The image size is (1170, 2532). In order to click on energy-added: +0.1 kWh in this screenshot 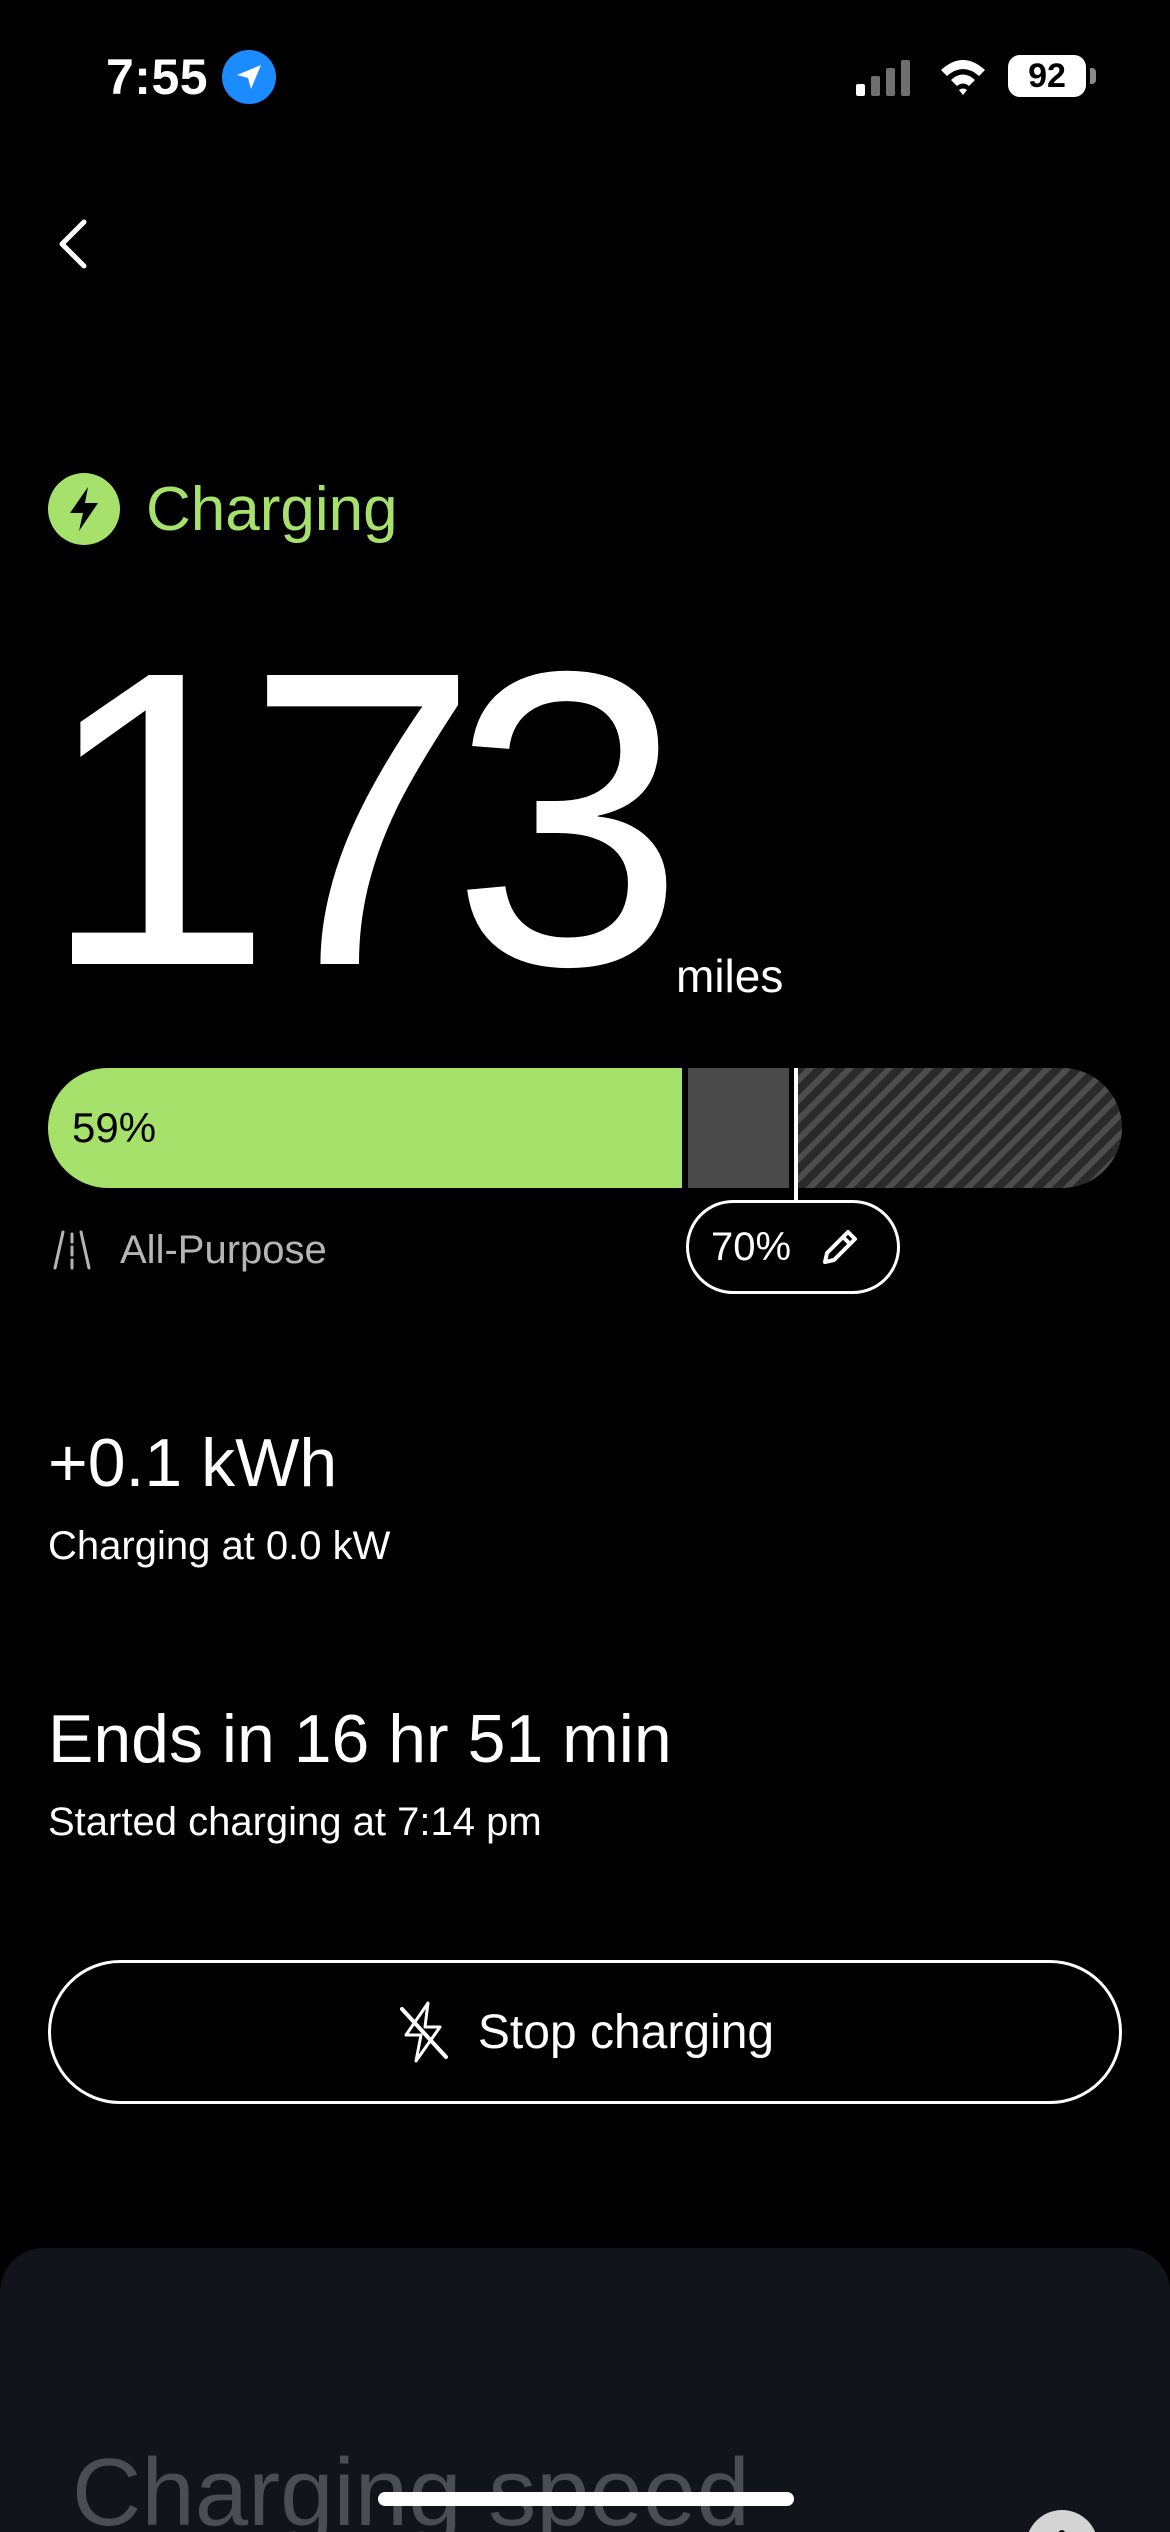, I will do `click(193, 1463)`.